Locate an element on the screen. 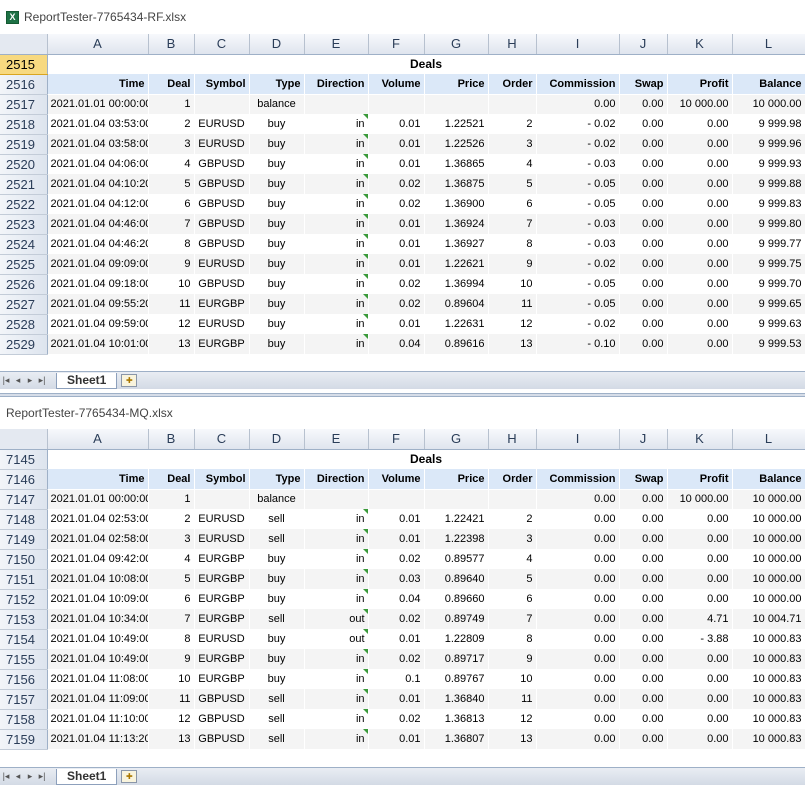 The height and width of the screenshot is (787, 805). table-cell: 1.36875 is located at coordinates (456, 184).